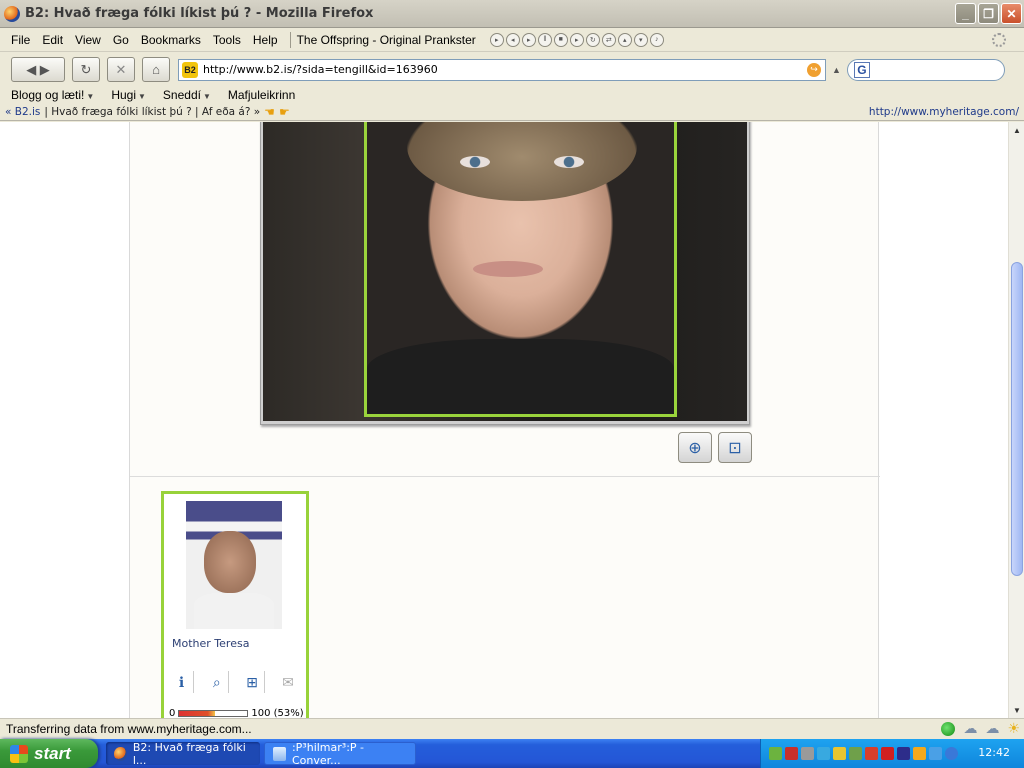  Describe the element at coordinates (560, 39) in the screenshot. I see `media-stop-icon: ■` at that location.